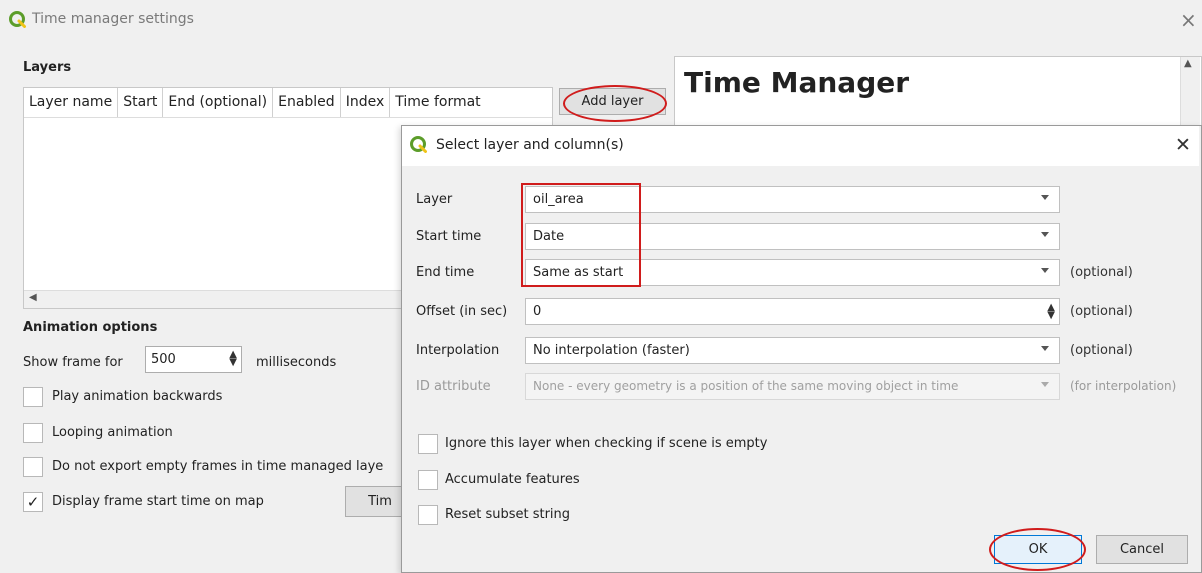 The width and height of the screenshot is (1202, 573). Describe the element at coordinates (47, 67) in the screenshot. I see `layers-section-label: Layers` at that location.